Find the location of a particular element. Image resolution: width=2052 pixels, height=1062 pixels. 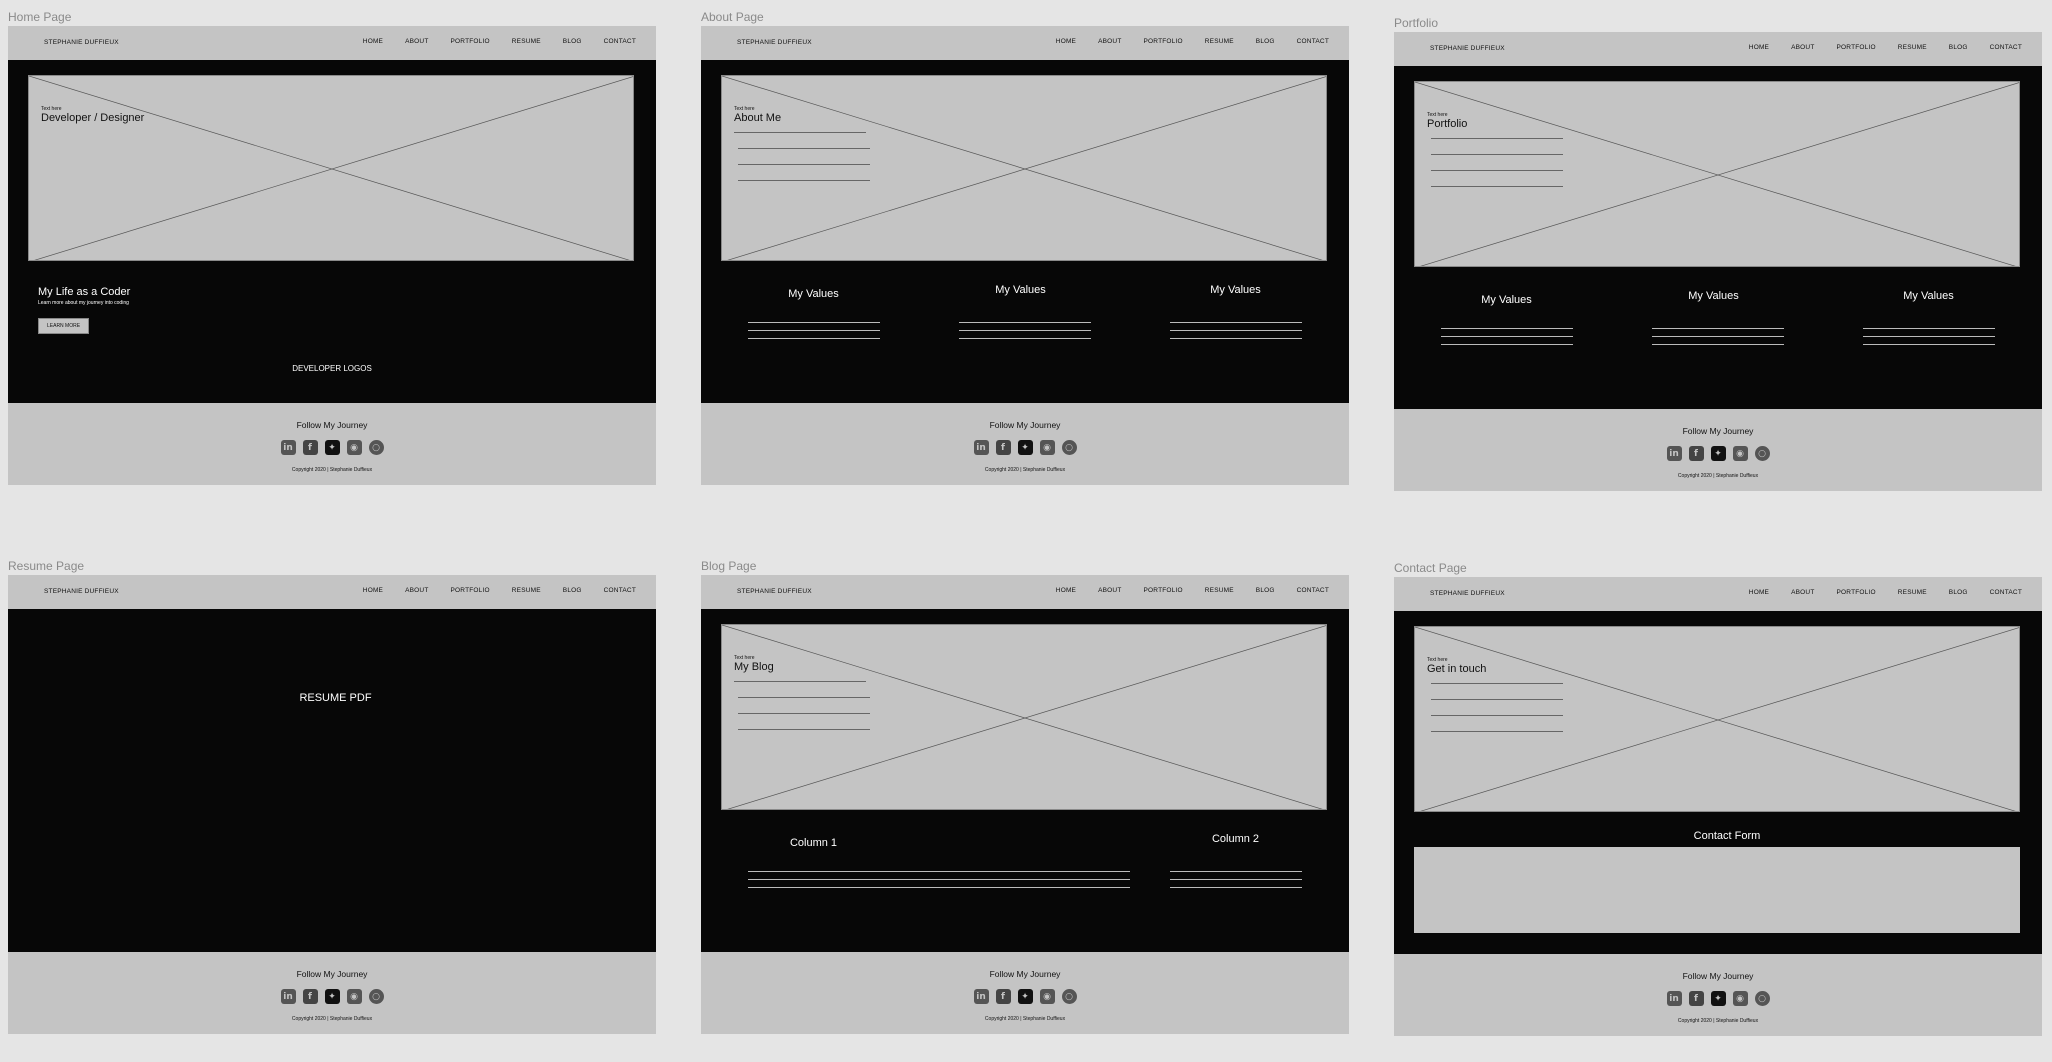

learn-more-button: LEARN MORE is located at coordinates (64, 326).